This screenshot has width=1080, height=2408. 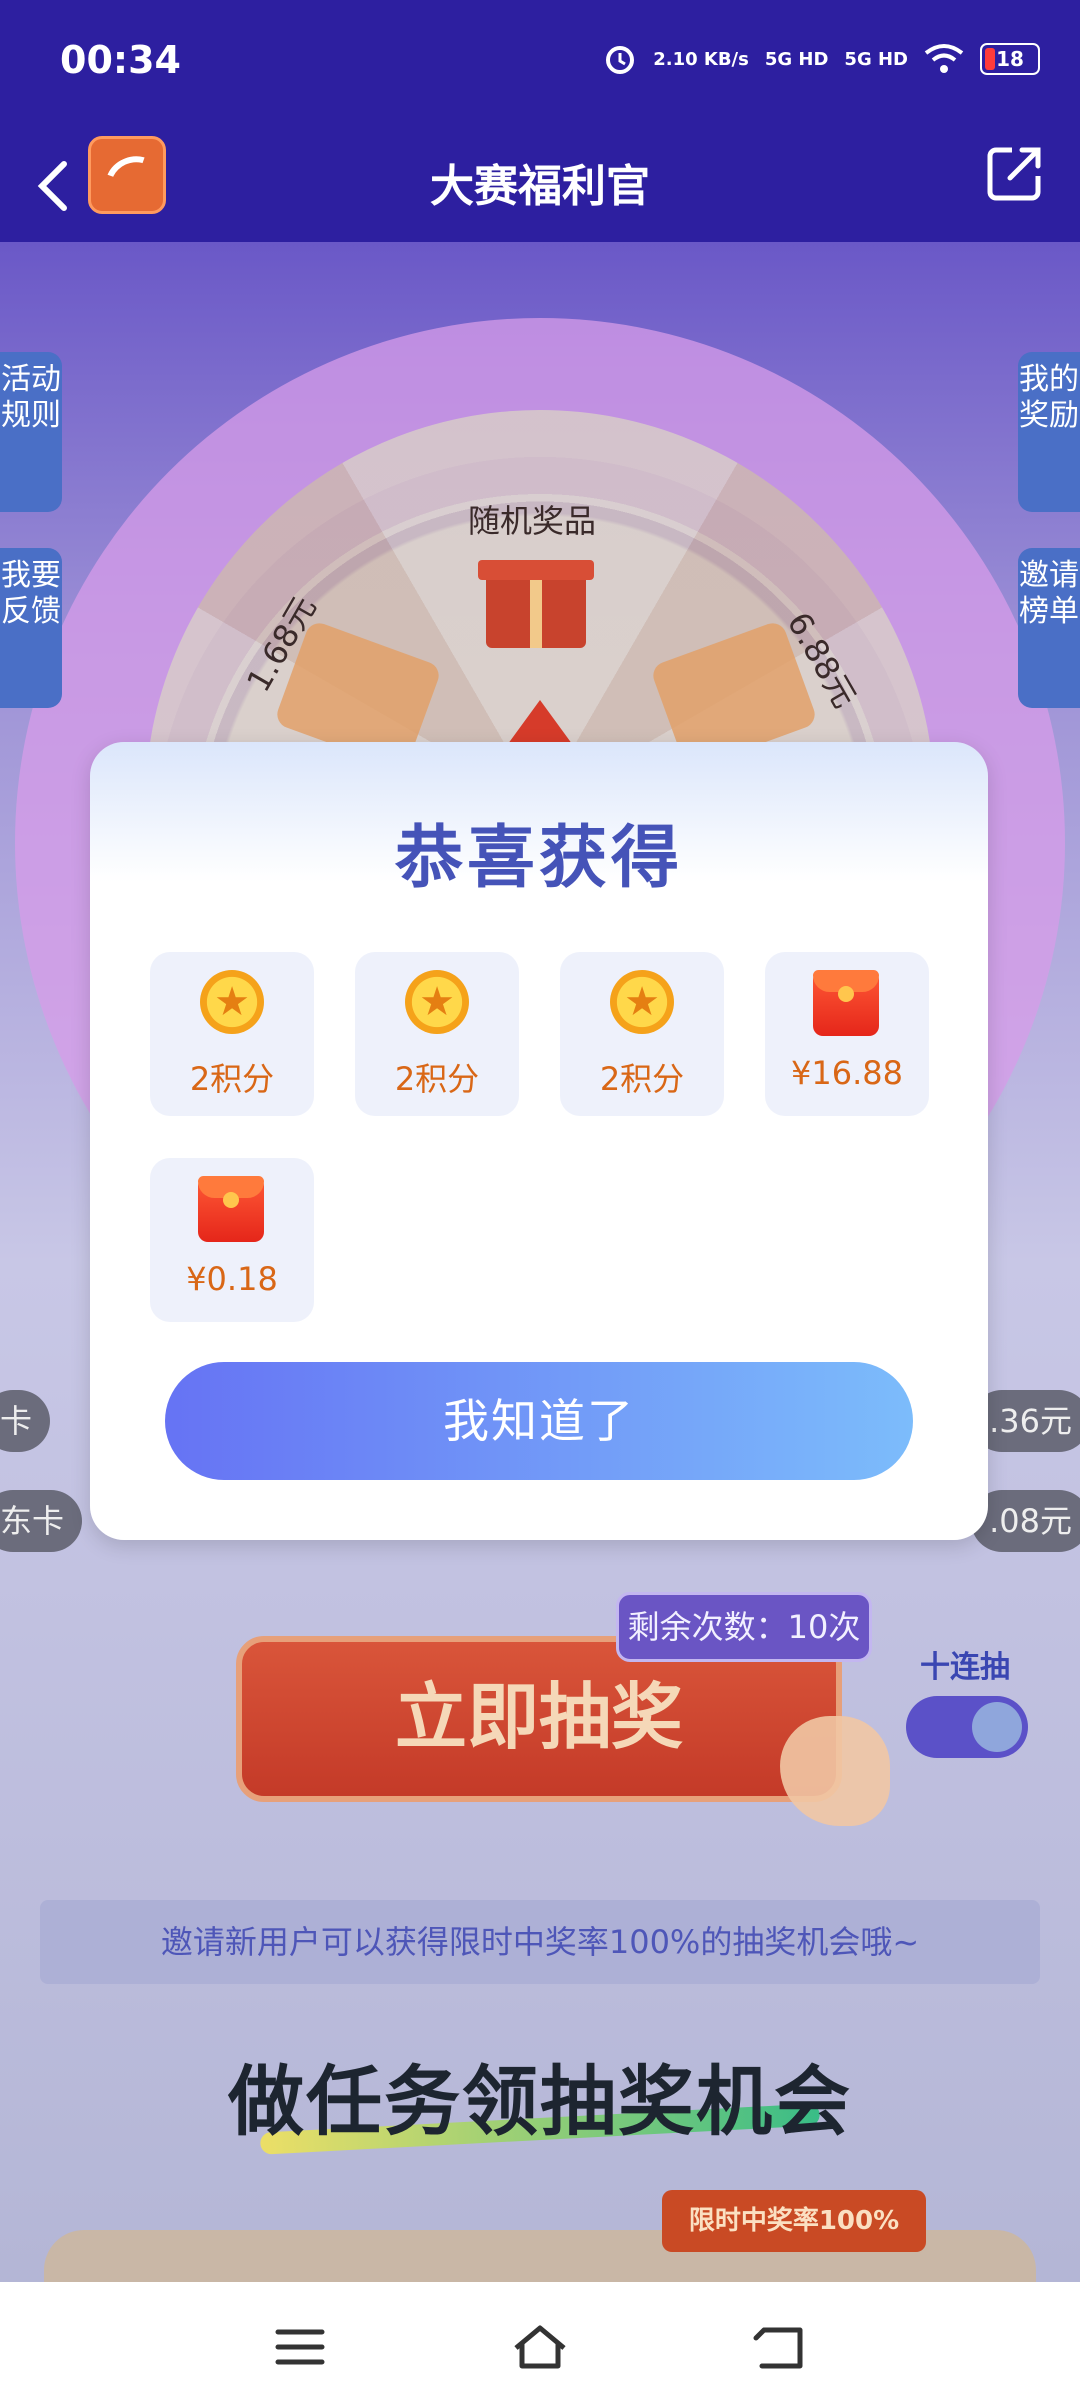 I want to click on gift-icon, so click(x=536, y=604).